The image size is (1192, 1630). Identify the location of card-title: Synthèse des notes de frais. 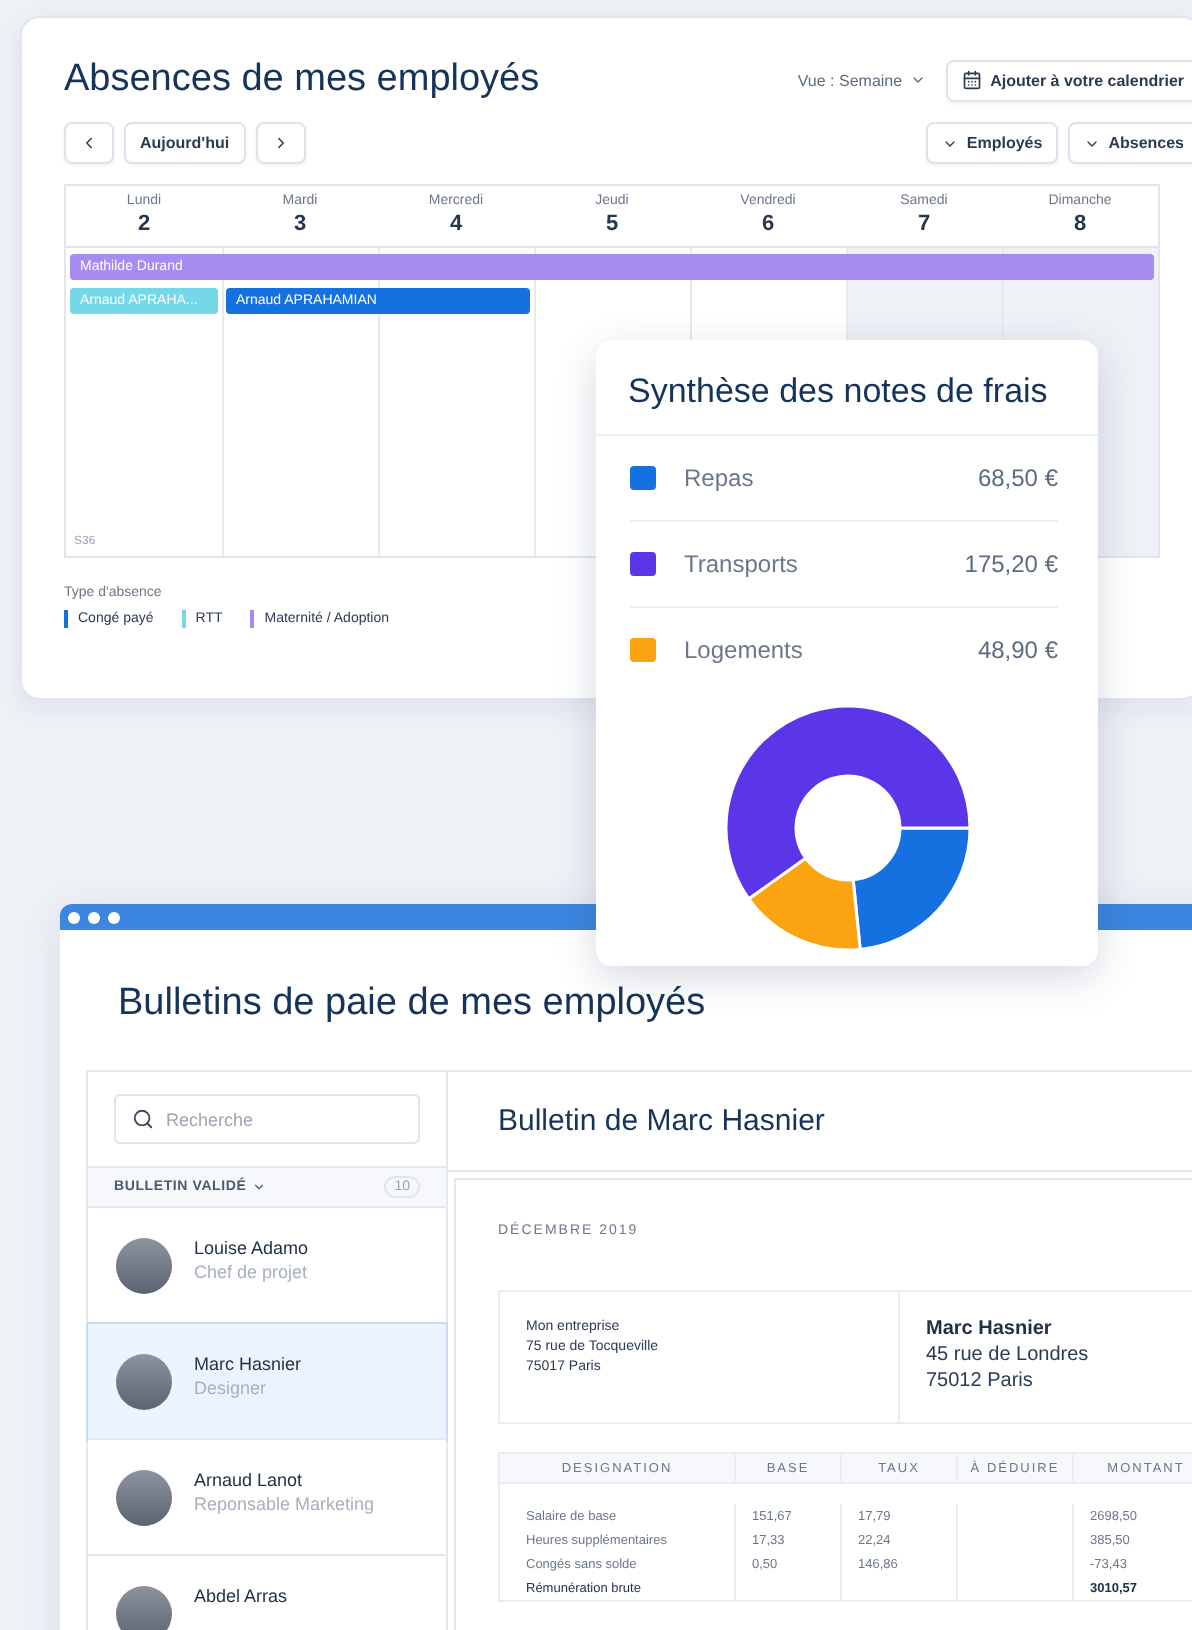
(847, 388).